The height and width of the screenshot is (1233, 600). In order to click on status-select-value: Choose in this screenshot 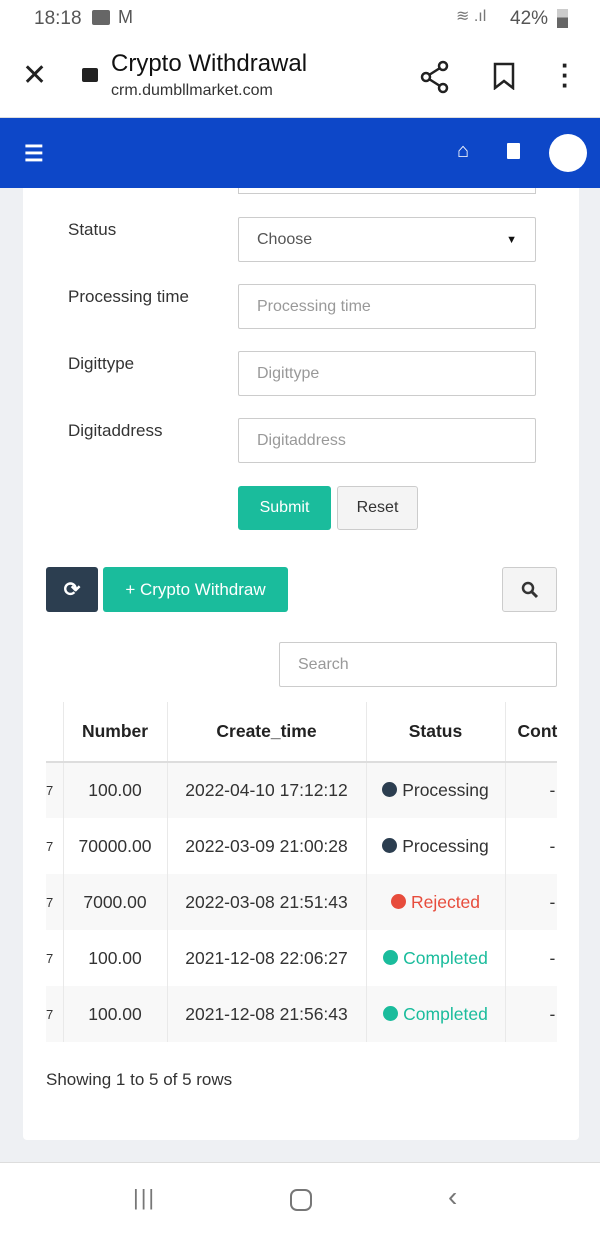, I will do `click(285, 239)`.